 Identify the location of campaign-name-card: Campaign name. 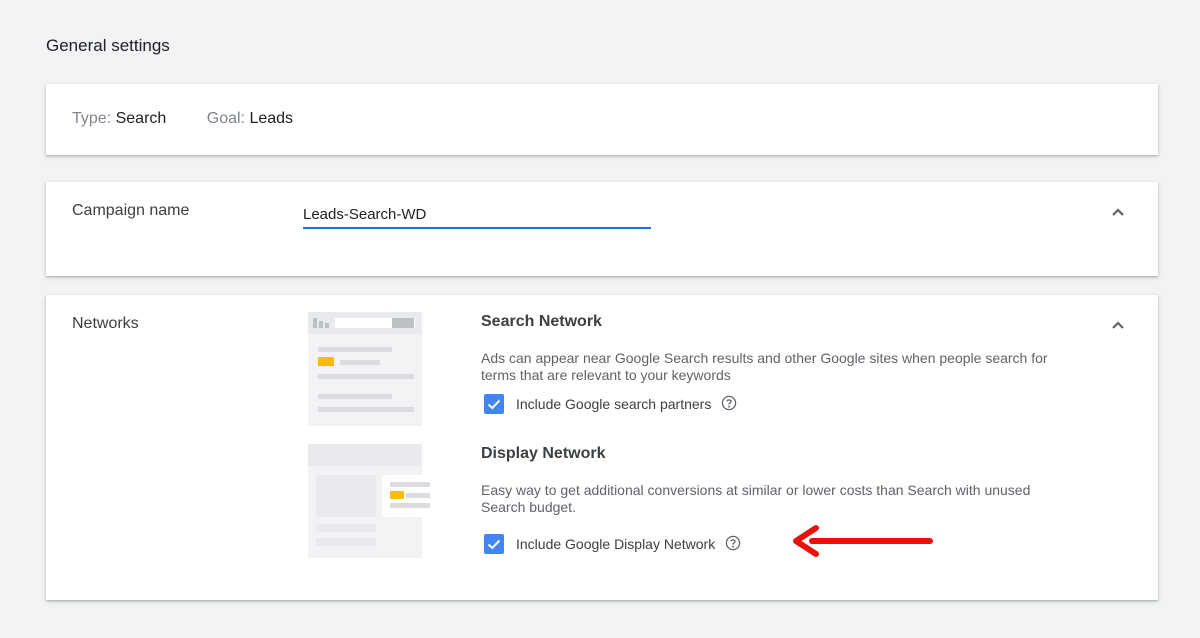
(602, 229).